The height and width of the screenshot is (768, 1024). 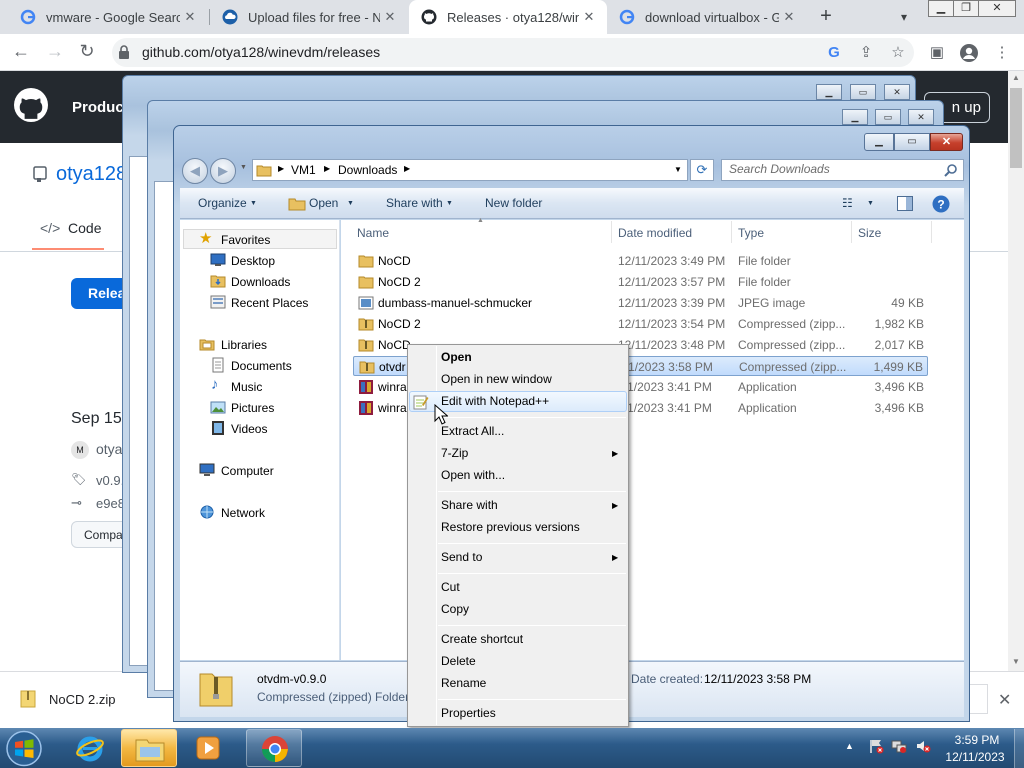 I want to click on forward-arrow-icon: →, so click(x=55, y=51).